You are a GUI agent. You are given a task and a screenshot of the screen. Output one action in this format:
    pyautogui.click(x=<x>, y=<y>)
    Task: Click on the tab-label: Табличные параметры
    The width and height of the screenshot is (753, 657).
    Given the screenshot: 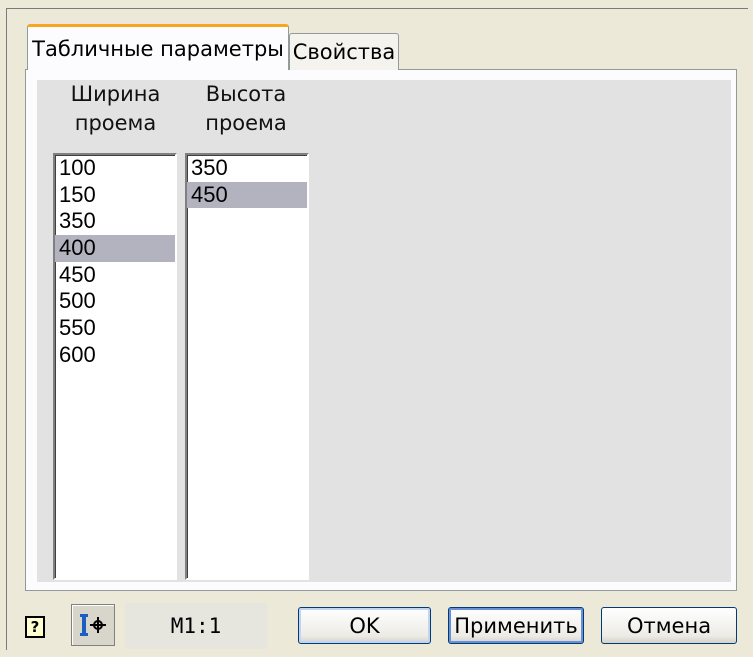 What is the action you would take?
    pyautogui.click(x=158, y=48)
    